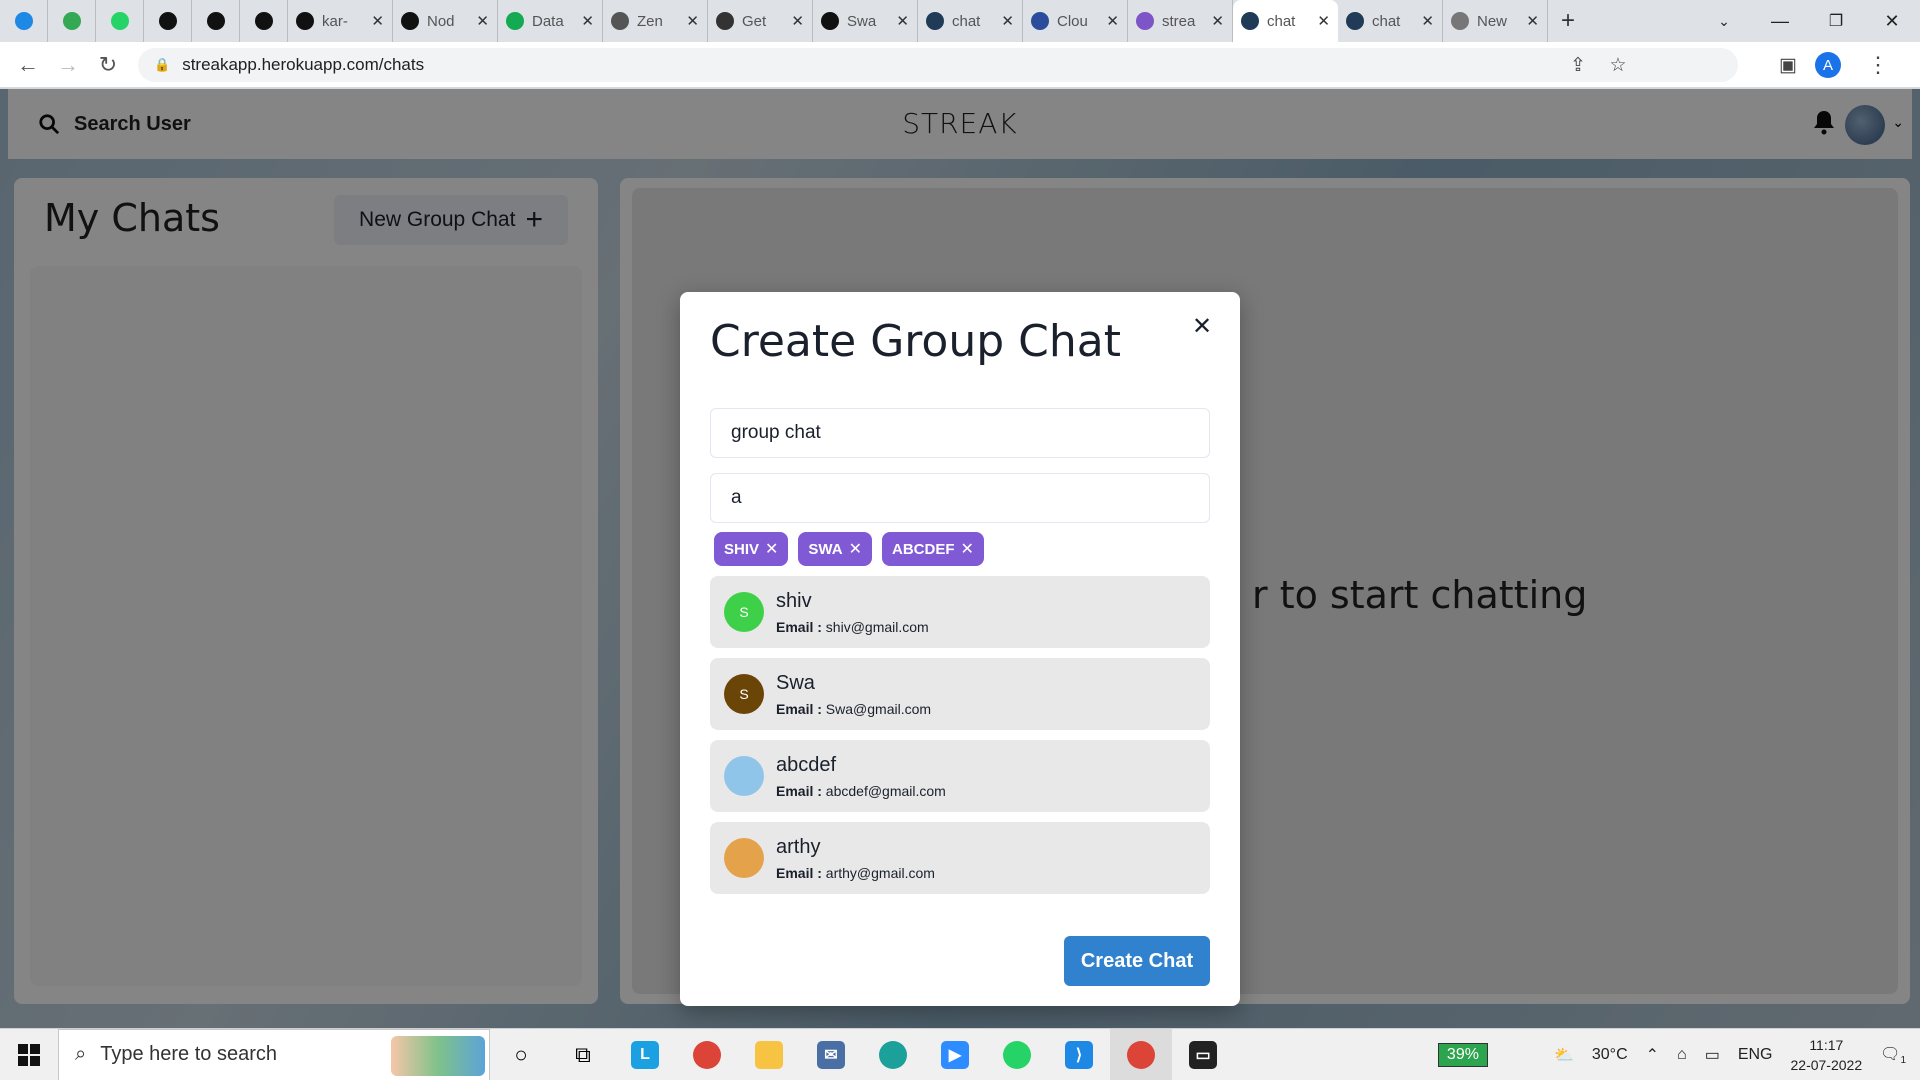  Describe the element at coordinates (1828, 65) in the screenshot. I see `profile-button: A` at that location.